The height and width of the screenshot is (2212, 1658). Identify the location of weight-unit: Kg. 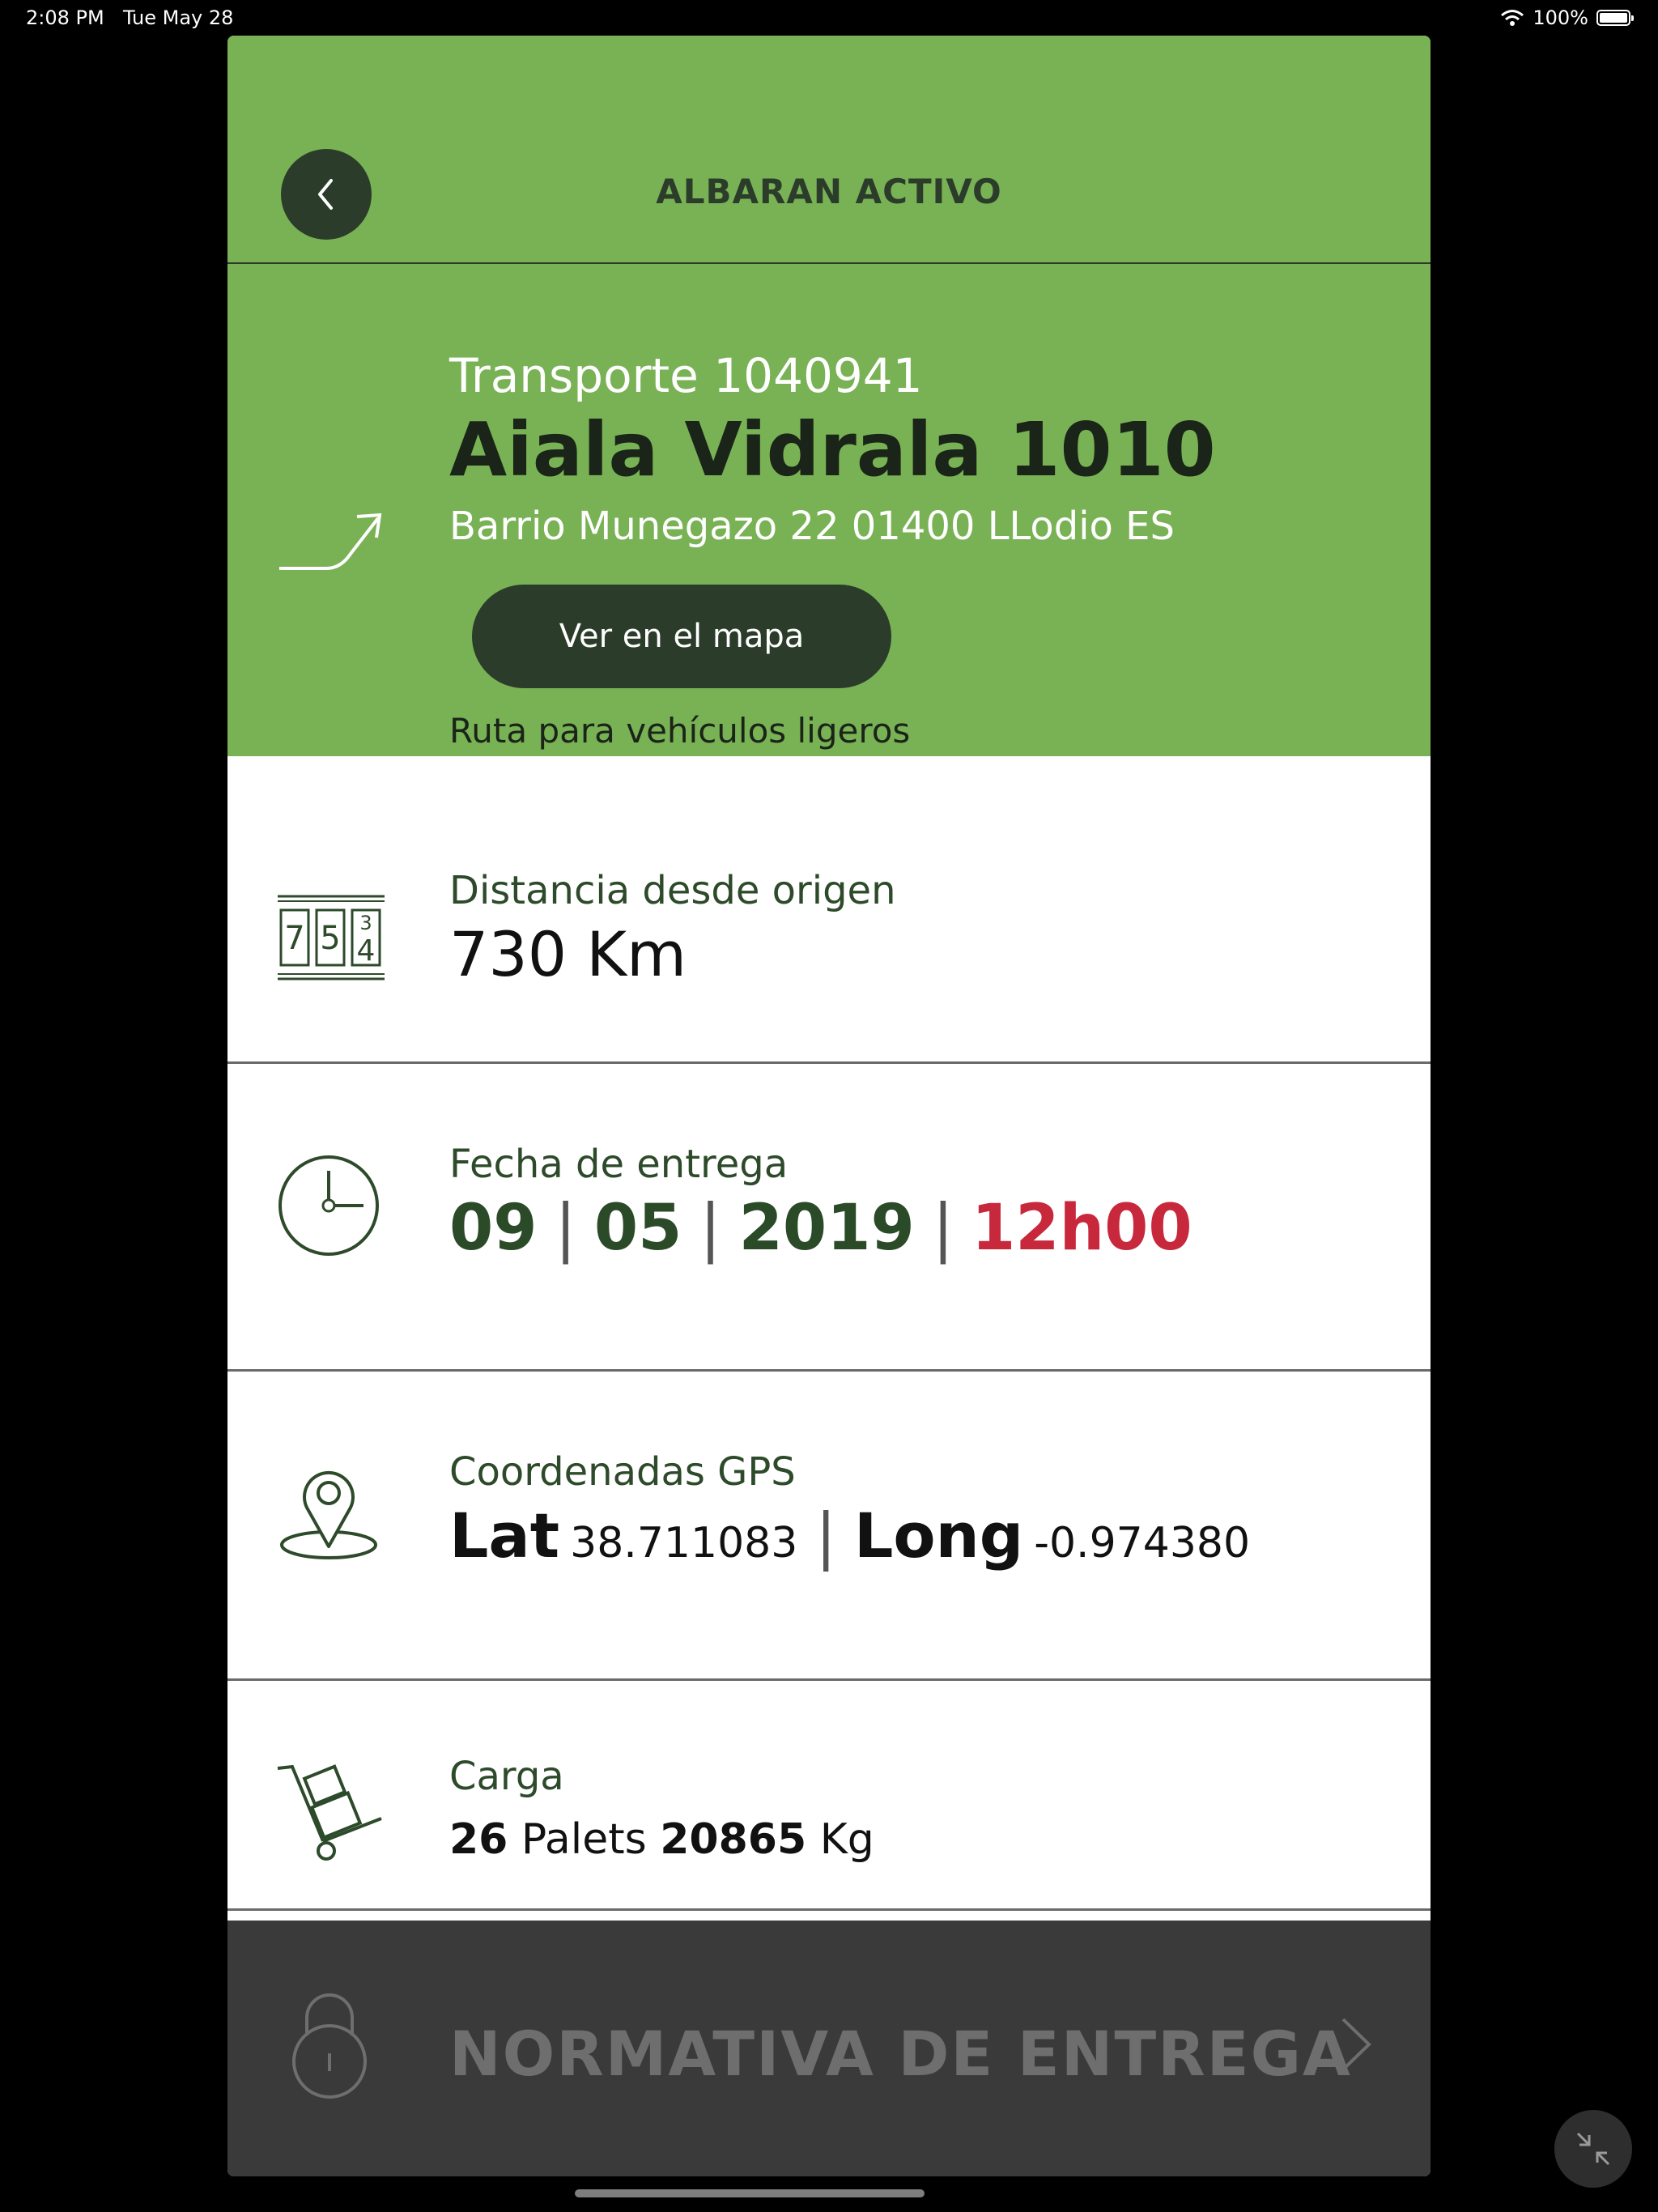
(846, 1840).